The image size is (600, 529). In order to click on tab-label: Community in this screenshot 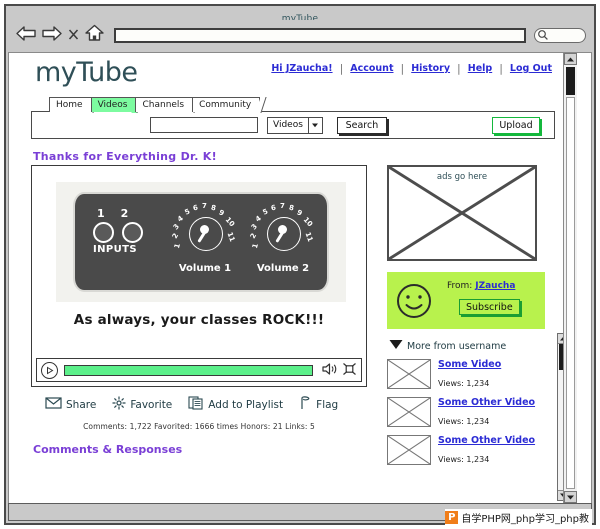, I will do `click(225, 105)`.